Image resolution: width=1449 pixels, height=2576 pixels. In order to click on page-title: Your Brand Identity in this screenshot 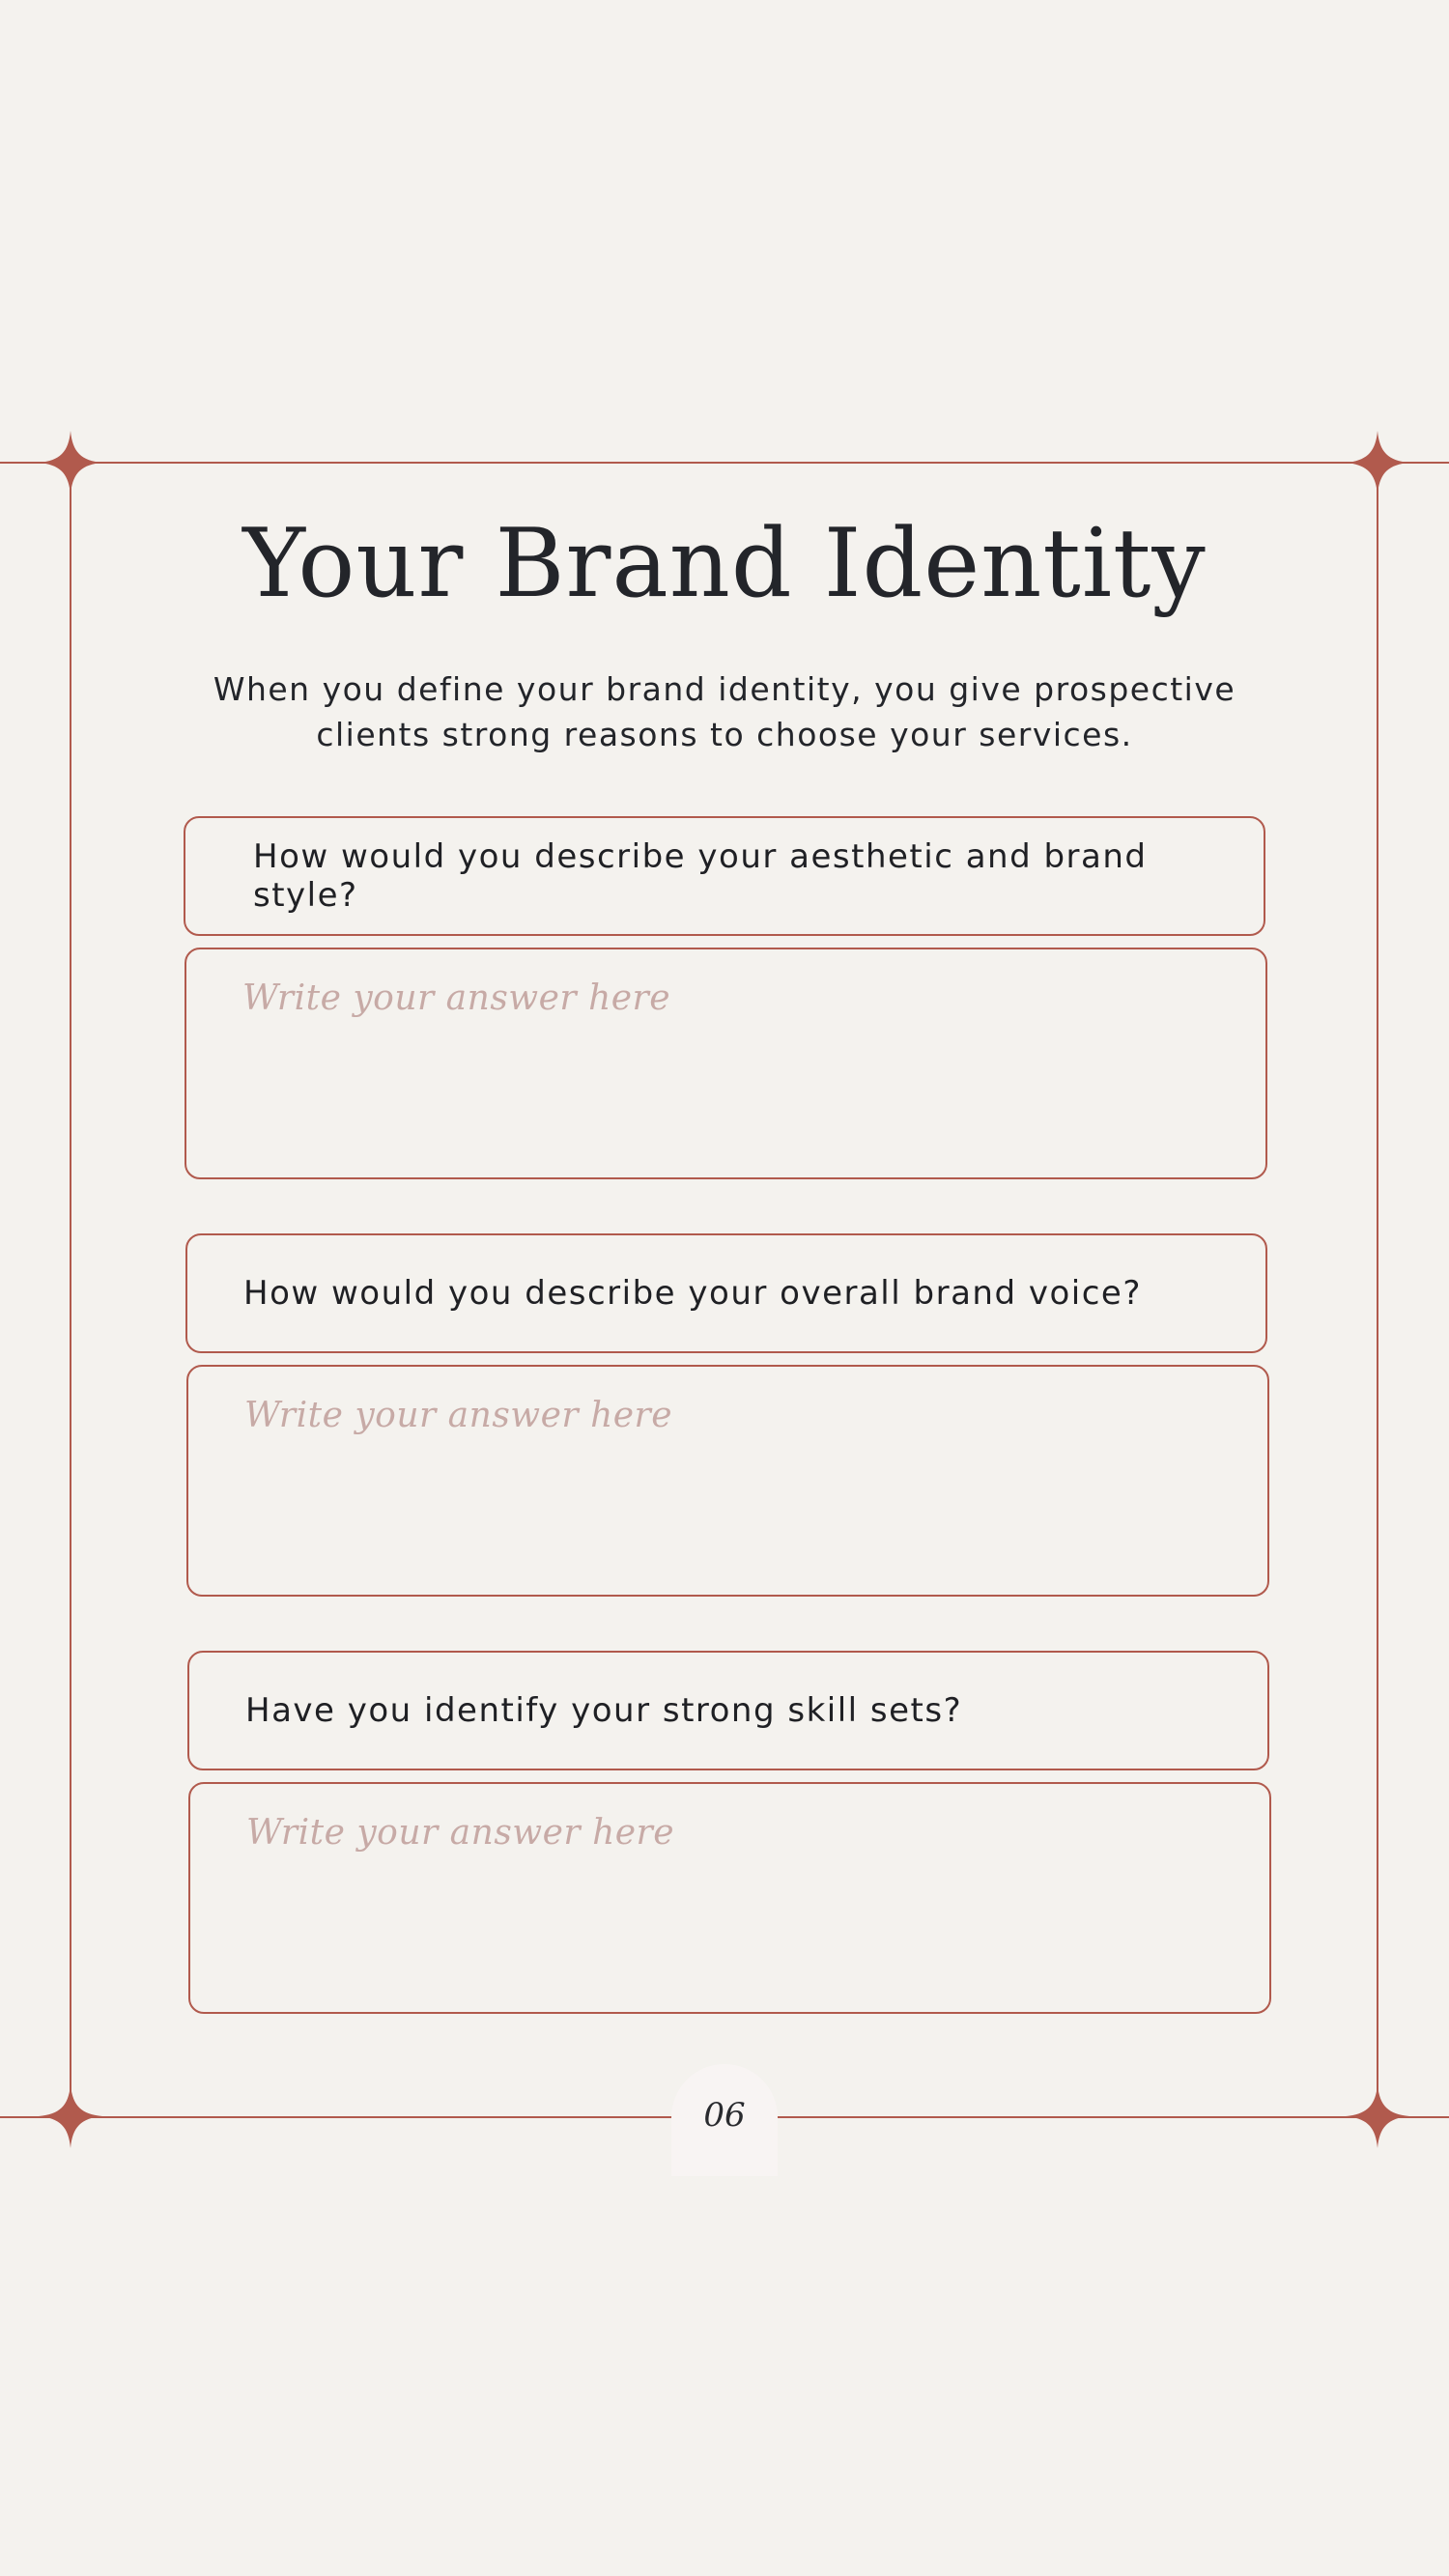, I will do `click(724, 564)`.